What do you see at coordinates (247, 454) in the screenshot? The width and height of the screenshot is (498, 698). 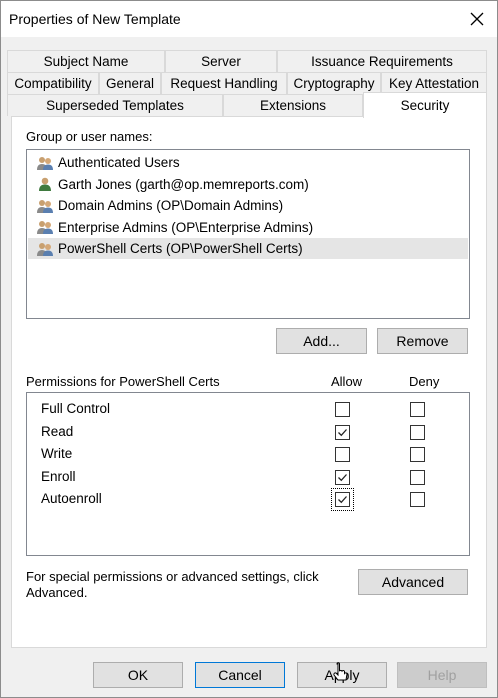 I see `permission-row: Write` at bounding box center [247, 454].